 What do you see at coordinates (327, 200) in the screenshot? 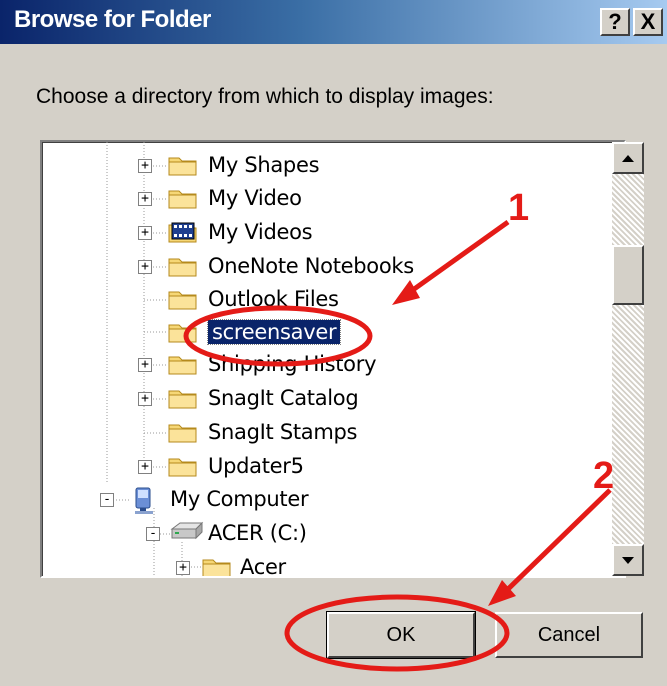
I see `tree-item: + My Video` at bounding box center [327, 200].